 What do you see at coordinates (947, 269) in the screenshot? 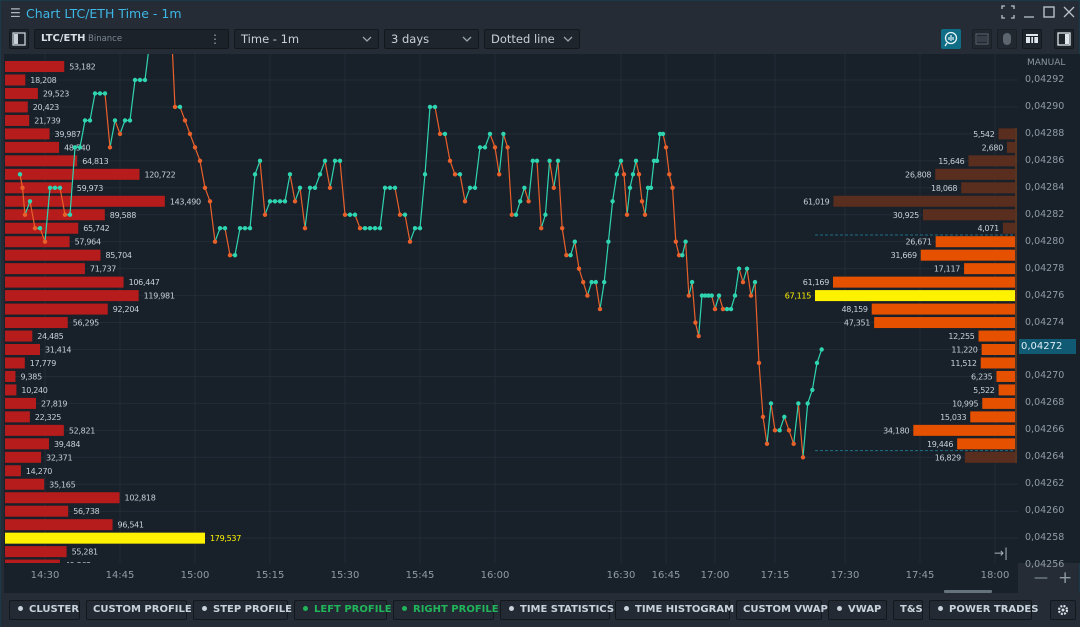
I see `right-profile-label: 17,117` at bounding box center [947, 269].